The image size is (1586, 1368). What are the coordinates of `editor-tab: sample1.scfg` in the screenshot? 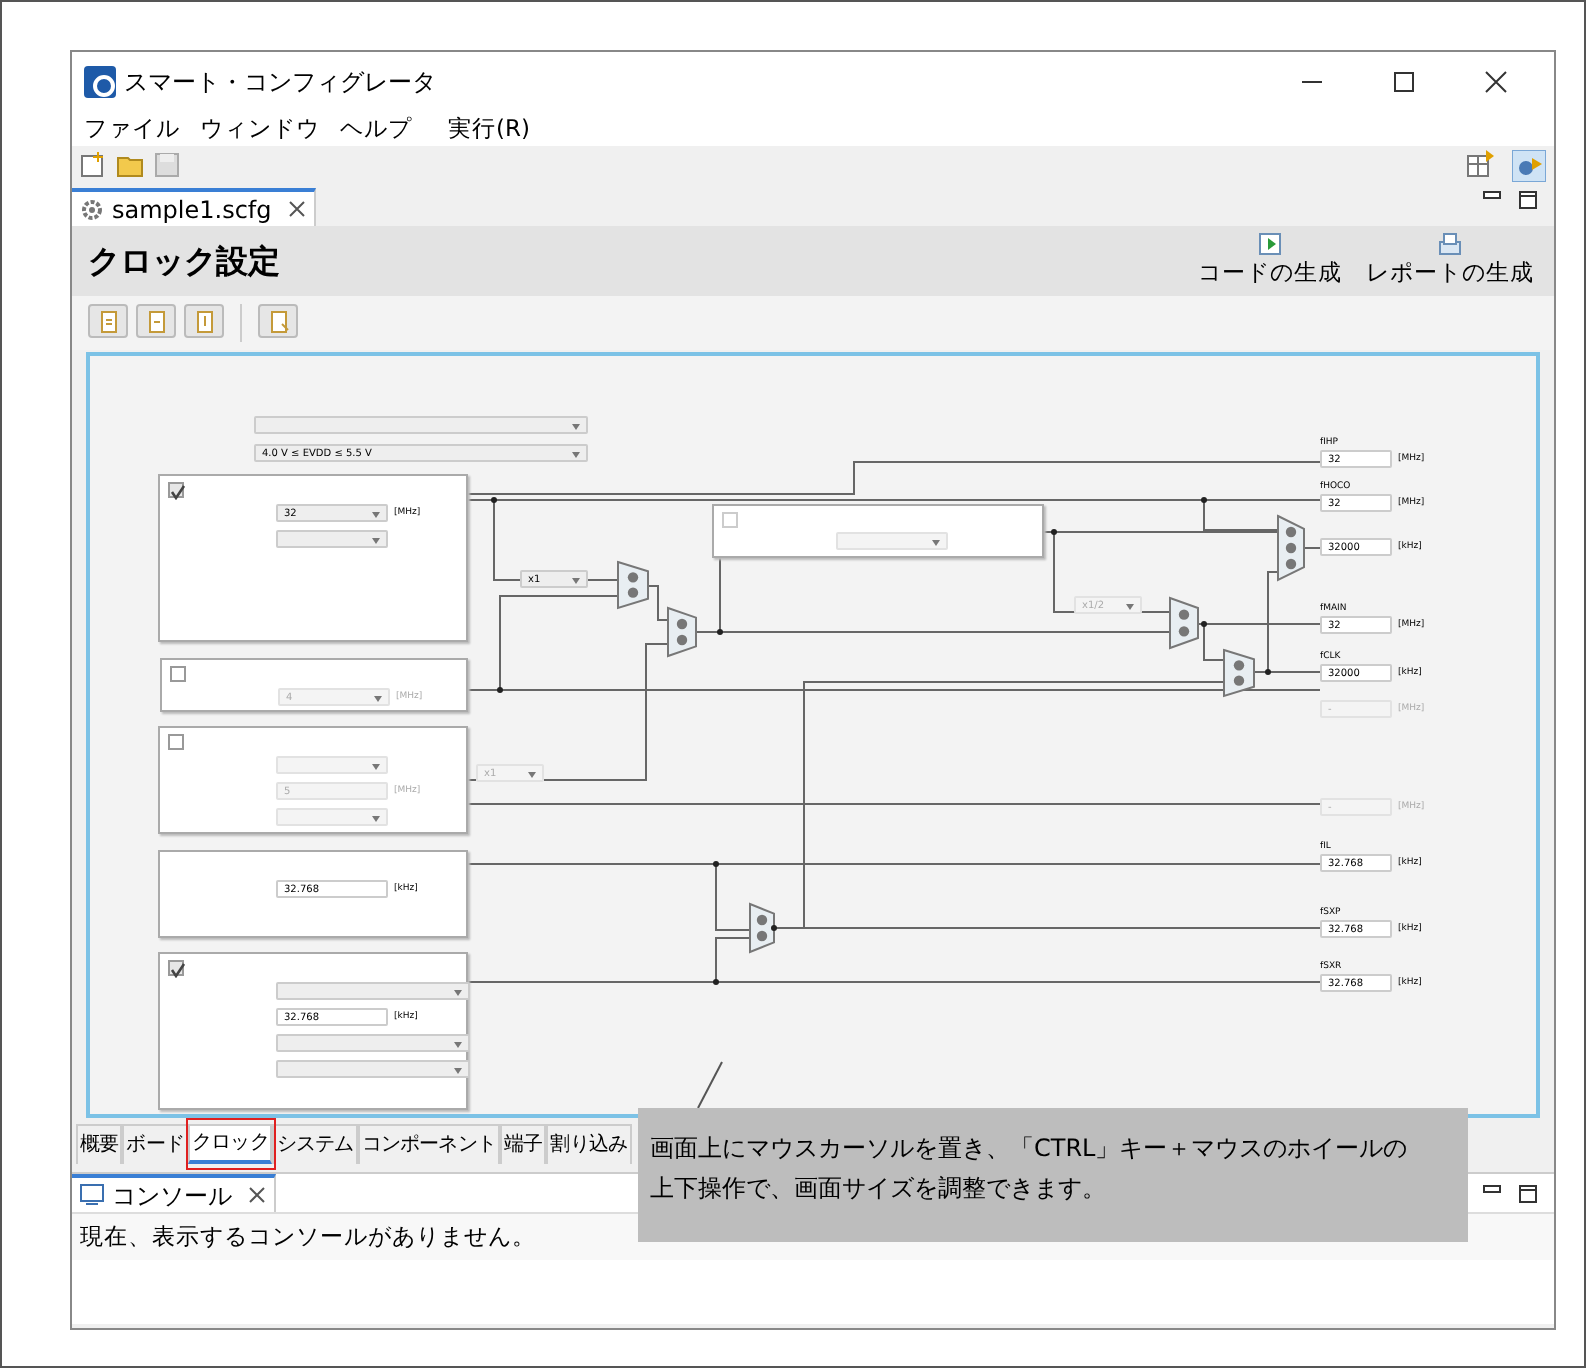 It's located at (194, 207).